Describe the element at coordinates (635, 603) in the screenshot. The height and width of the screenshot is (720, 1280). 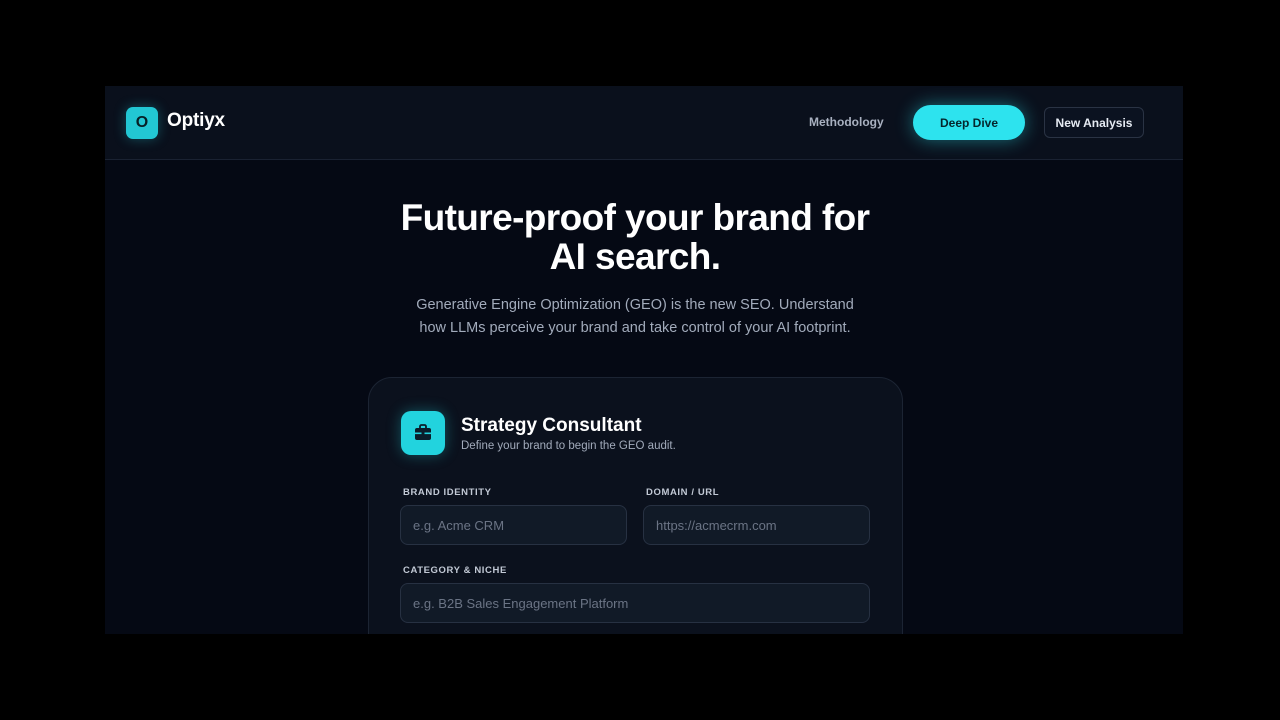
I see `category-niche-input` at that location.